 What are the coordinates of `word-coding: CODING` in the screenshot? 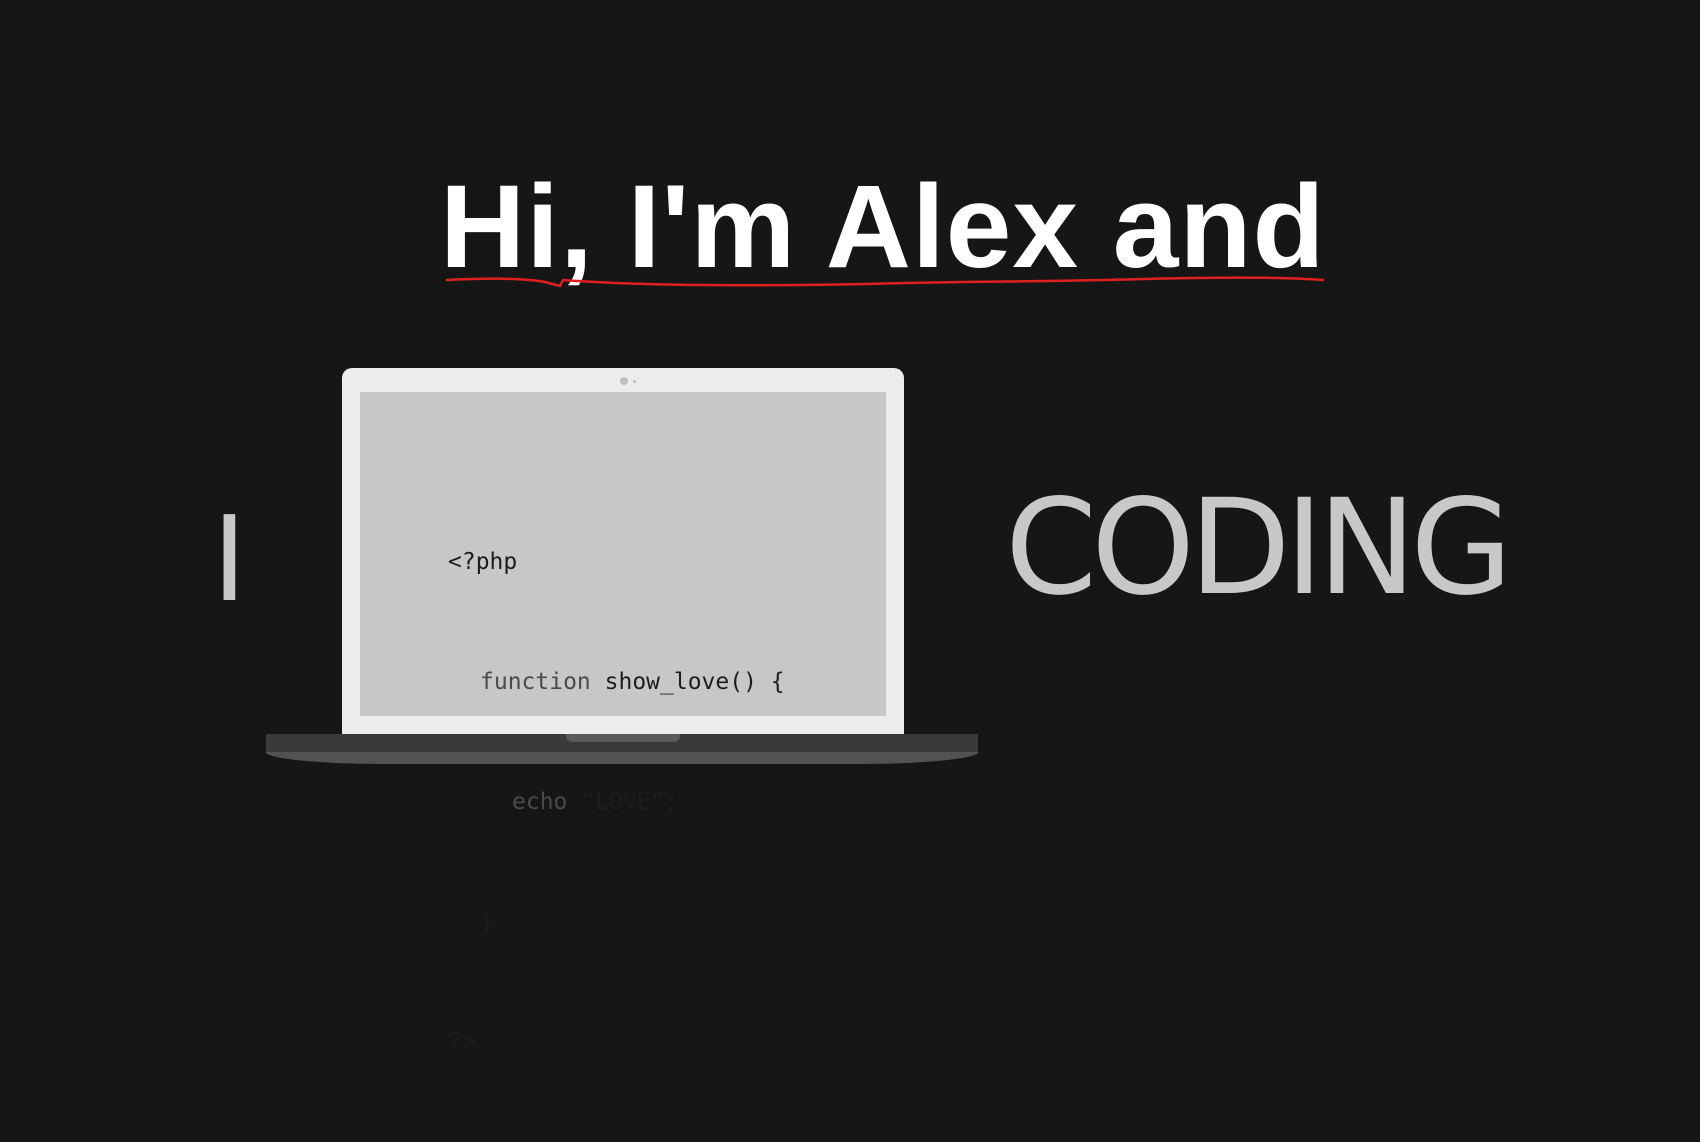 It's located at (1259, 548).